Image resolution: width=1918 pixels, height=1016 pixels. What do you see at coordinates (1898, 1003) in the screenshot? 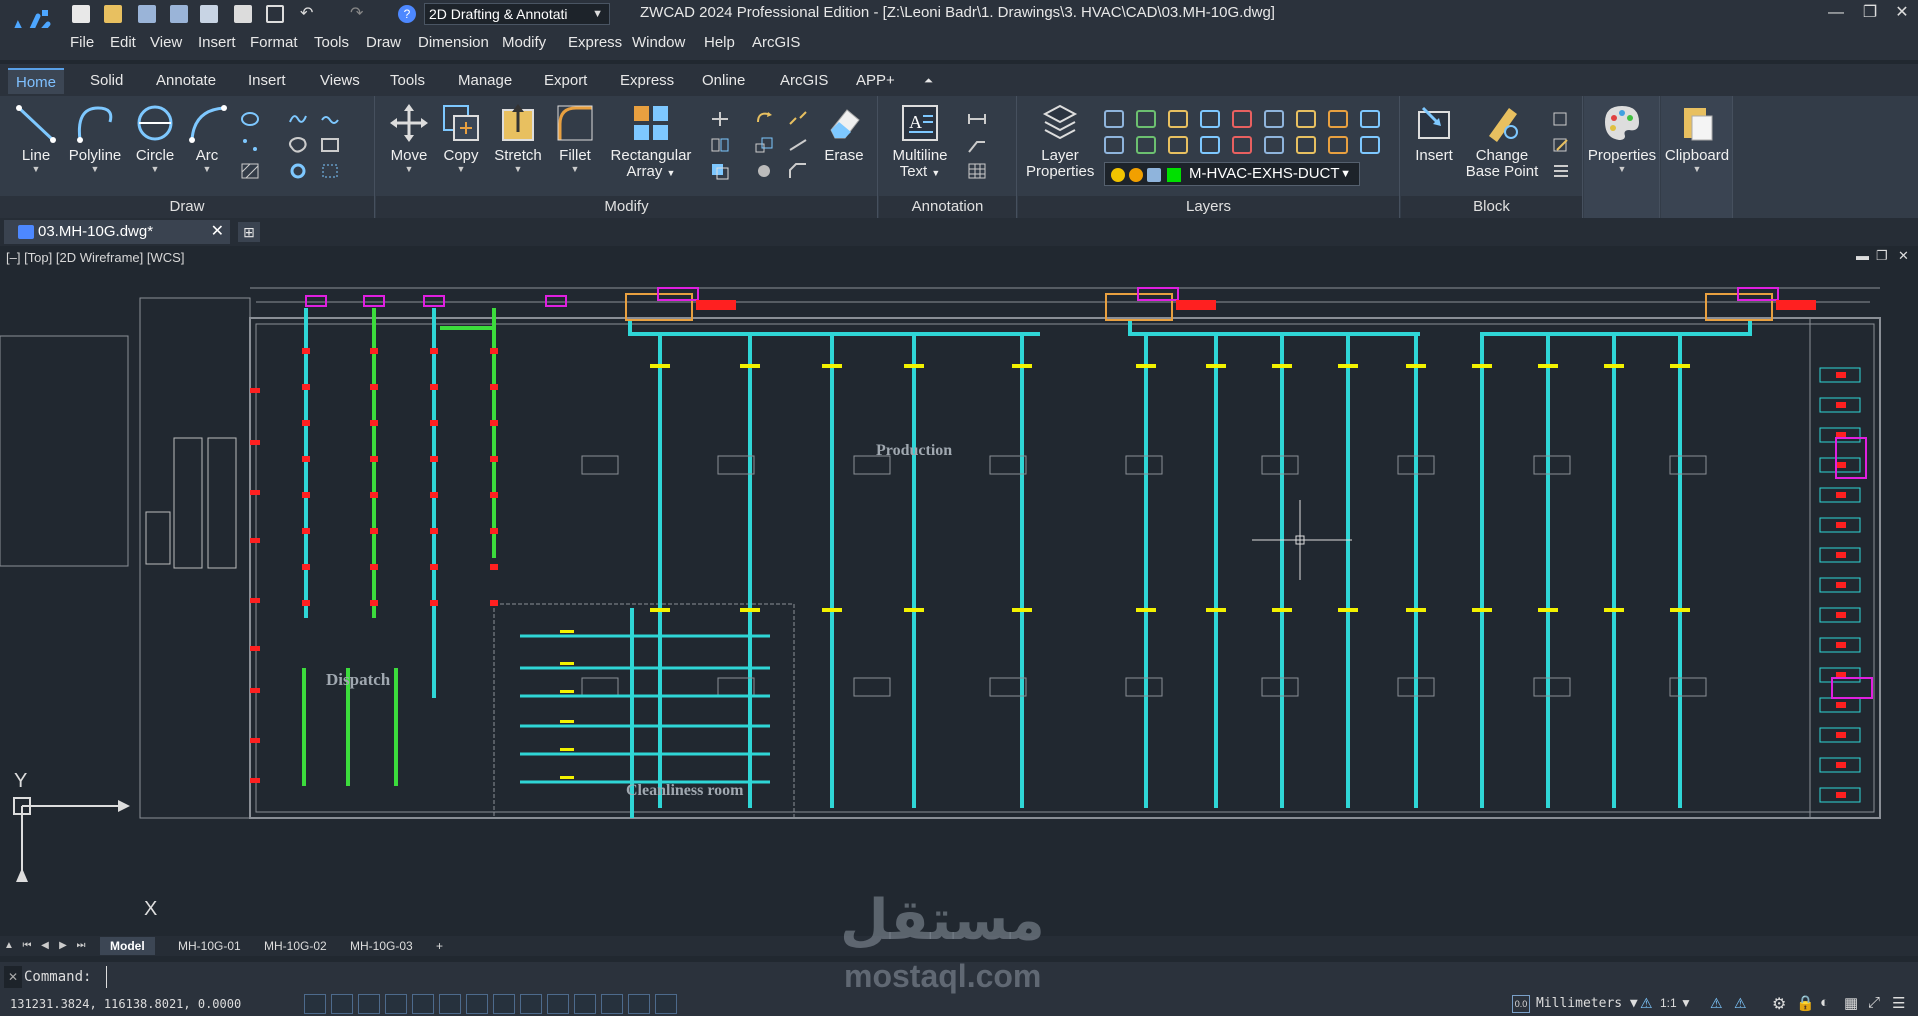
I see `customization-icon: ☰` at bounding box center [1898, 1003].